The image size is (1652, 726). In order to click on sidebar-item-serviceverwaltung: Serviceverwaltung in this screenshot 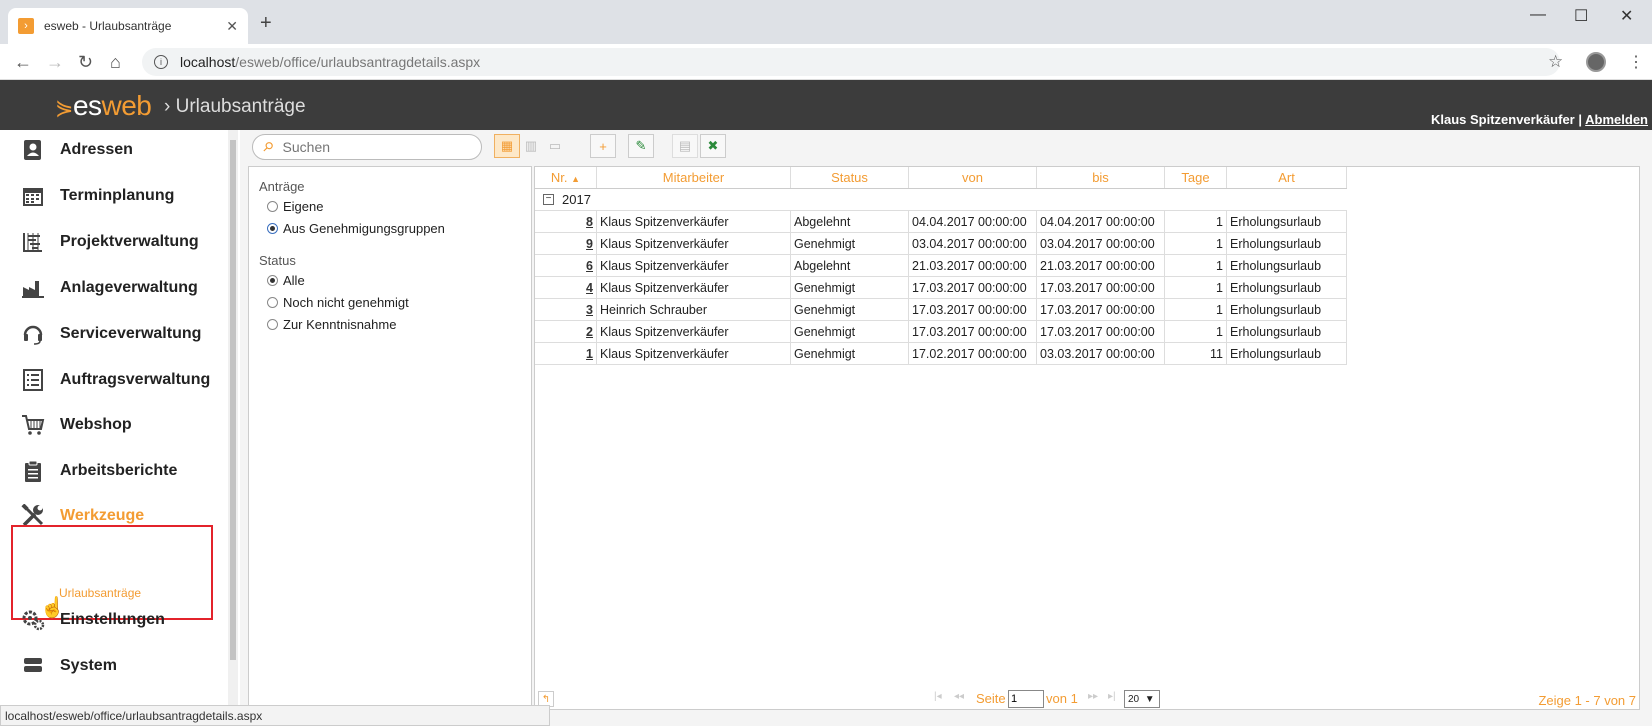, I will do `click(110, 334)`.